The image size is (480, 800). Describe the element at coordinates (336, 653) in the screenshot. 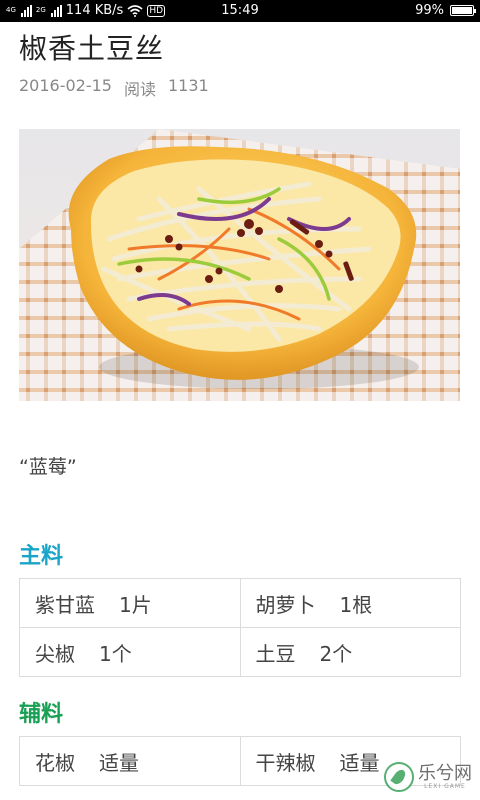

I see `ingredient-qty: 2个` at that location.